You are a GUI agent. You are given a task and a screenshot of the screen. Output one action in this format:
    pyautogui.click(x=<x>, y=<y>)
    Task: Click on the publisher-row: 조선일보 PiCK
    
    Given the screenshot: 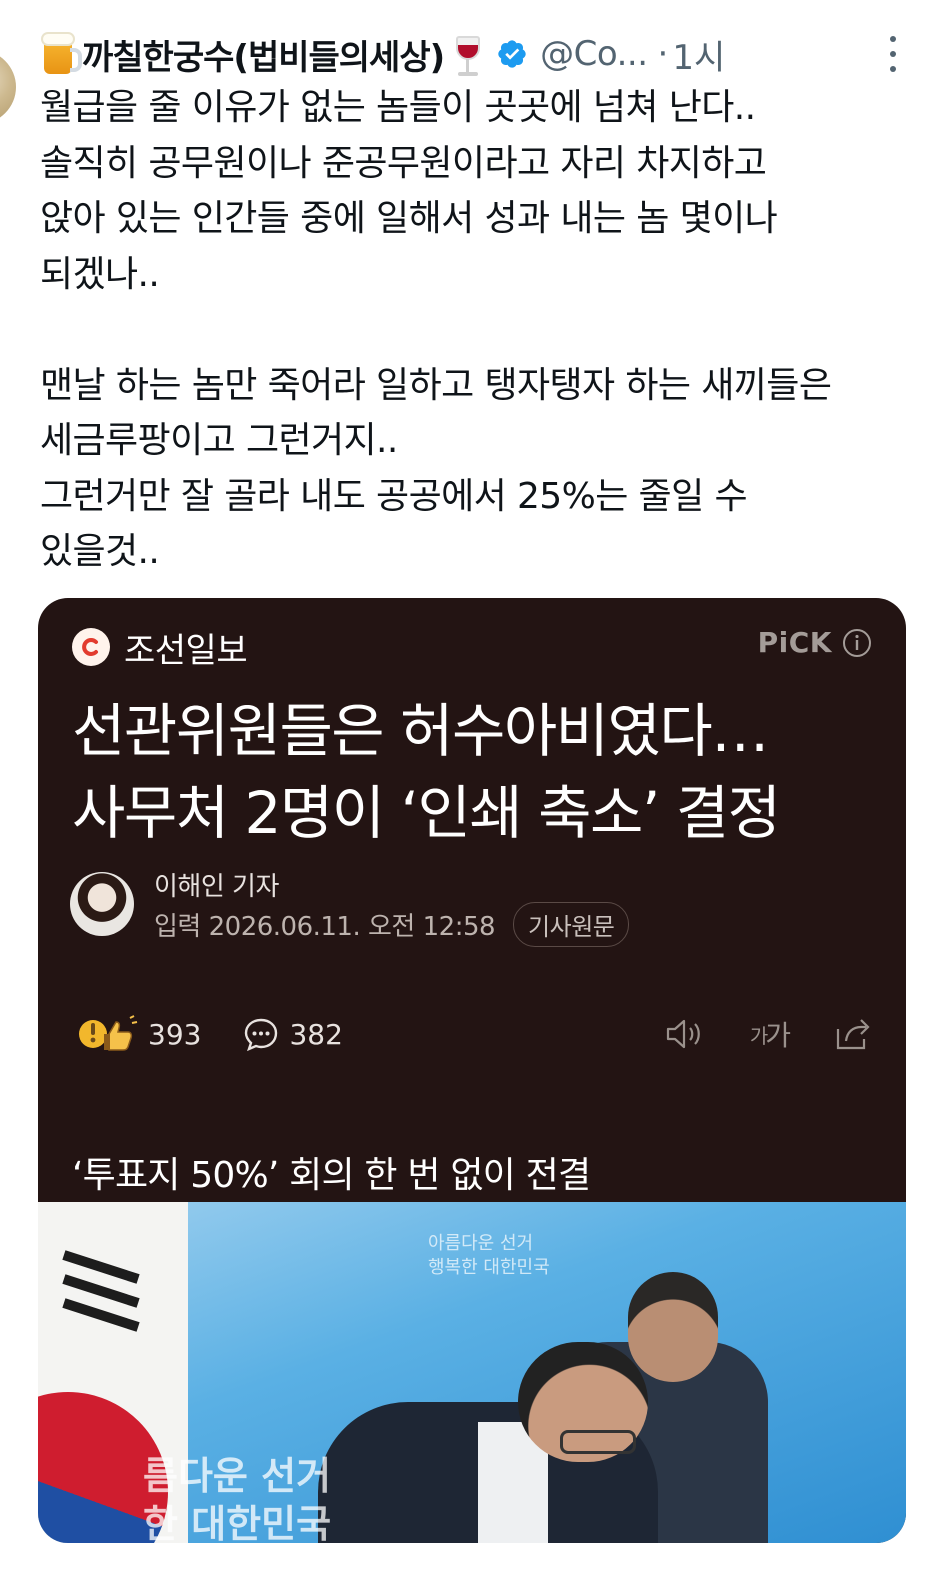 What is the action you would take?
    pyautogui.click(x=472, y=647)
    